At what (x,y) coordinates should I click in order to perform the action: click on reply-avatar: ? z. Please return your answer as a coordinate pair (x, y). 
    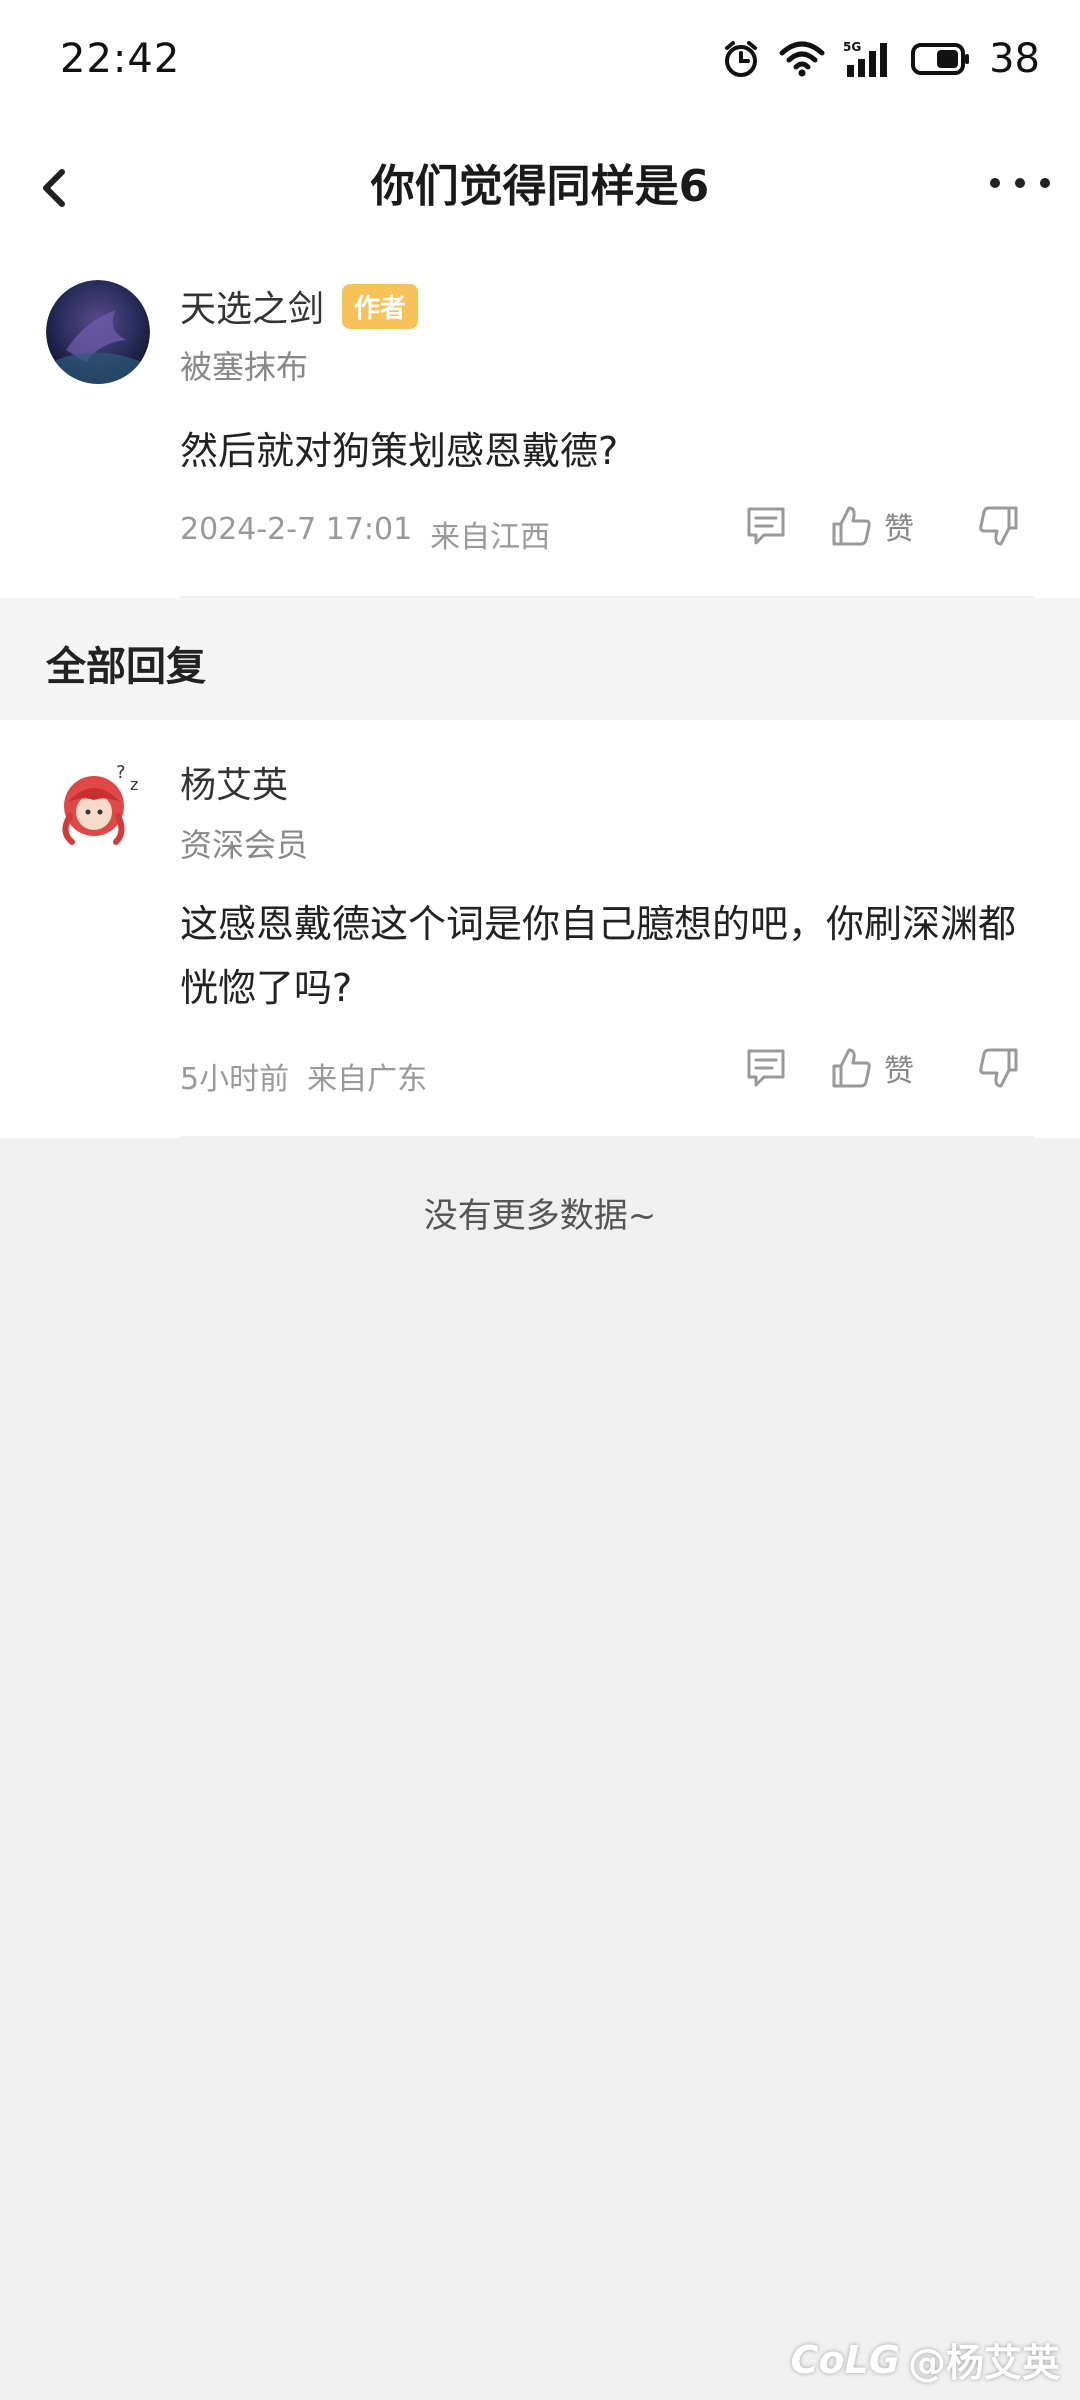
    Looking at the image, I should click on (98, 808).